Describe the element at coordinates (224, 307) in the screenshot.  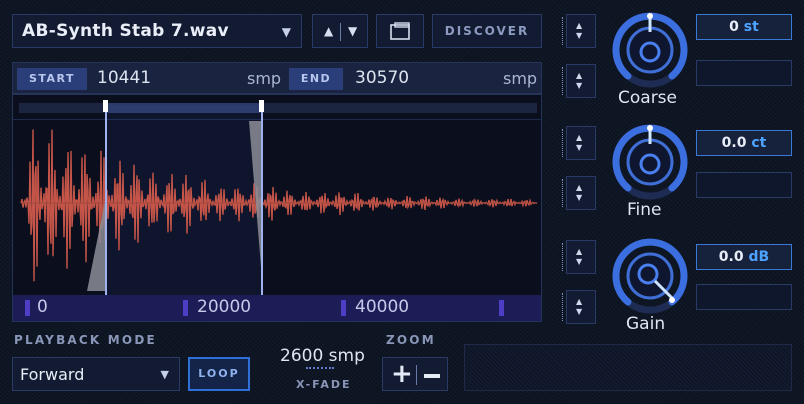
I see `ruler-label: 20000` at that location.